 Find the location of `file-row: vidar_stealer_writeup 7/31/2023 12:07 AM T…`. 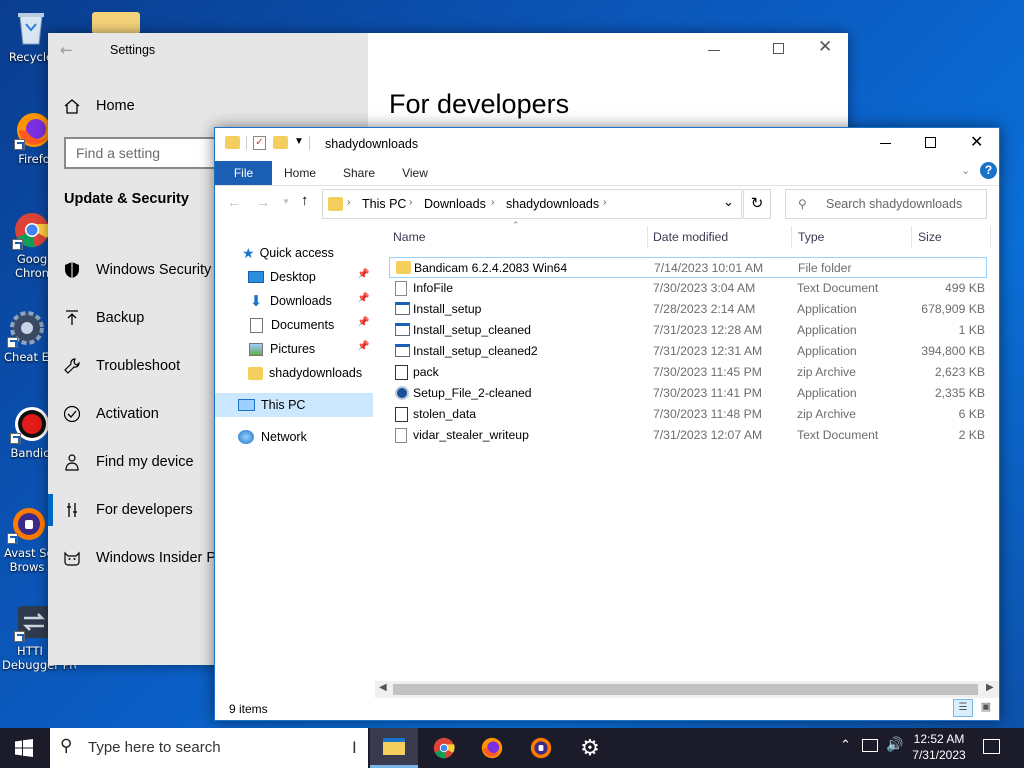

file-row: vidar_stealer_writeup 7/31/2023 12:07 AM T… is located at coordinates (688, 435).